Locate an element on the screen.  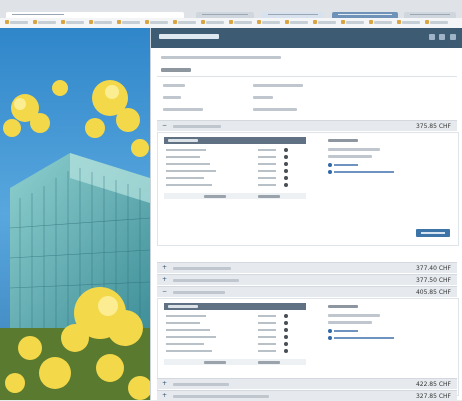
info-heading is located at coordinates (343, 306).